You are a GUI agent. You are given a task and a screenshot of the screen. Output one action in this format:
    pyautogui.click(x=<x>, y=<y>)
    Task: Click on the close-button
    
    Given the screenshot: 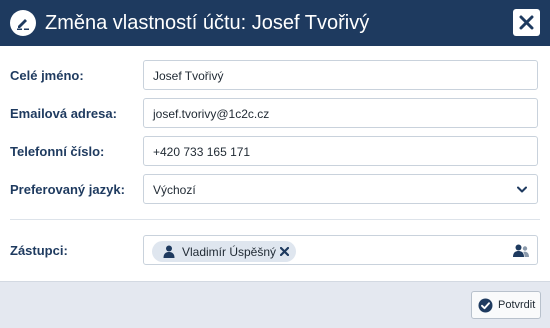 What is the action you would take?
    pyautogui.click(x=526, y=22)
    